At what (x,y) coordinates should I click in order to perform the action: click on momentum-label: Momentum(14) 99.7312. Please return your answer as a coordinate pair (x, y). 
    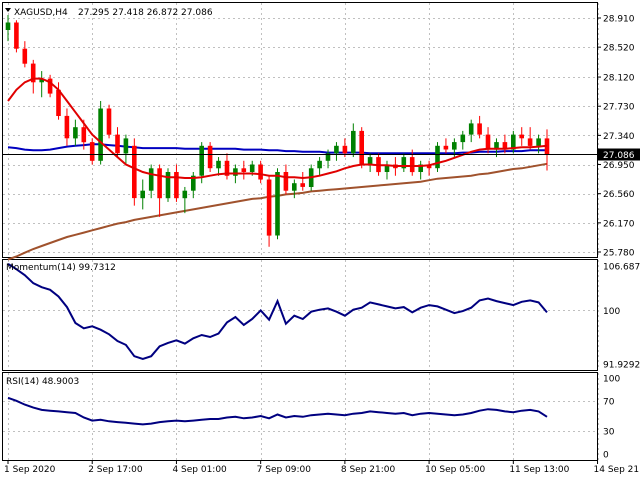
    Looking at the image, I should click on (61, 268).